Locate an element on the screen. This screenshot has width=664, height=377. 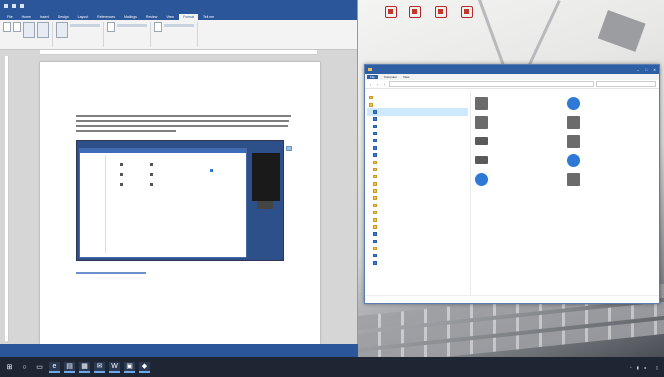
windows-logo-icon: ⊞ is located at coordinates (9, 367).